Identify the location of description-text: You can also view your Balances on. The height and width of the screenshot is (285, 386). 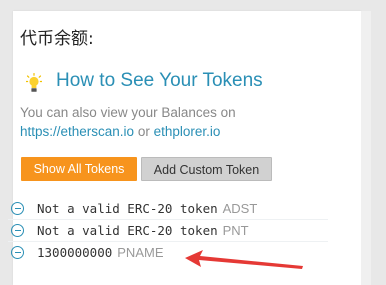
(128, 112).